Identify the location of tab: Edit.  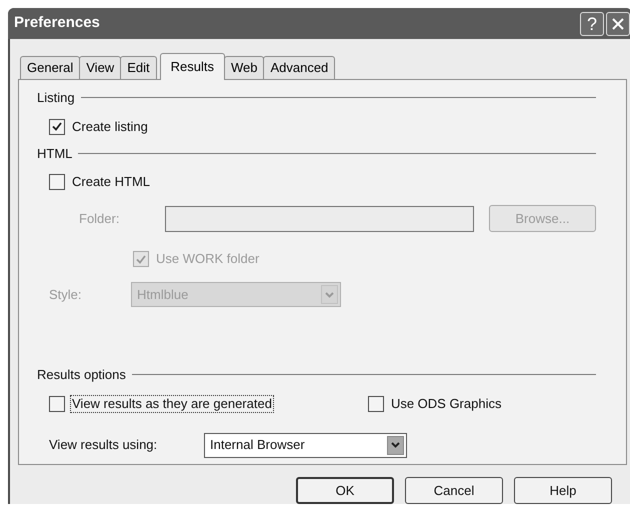
(138, 67).